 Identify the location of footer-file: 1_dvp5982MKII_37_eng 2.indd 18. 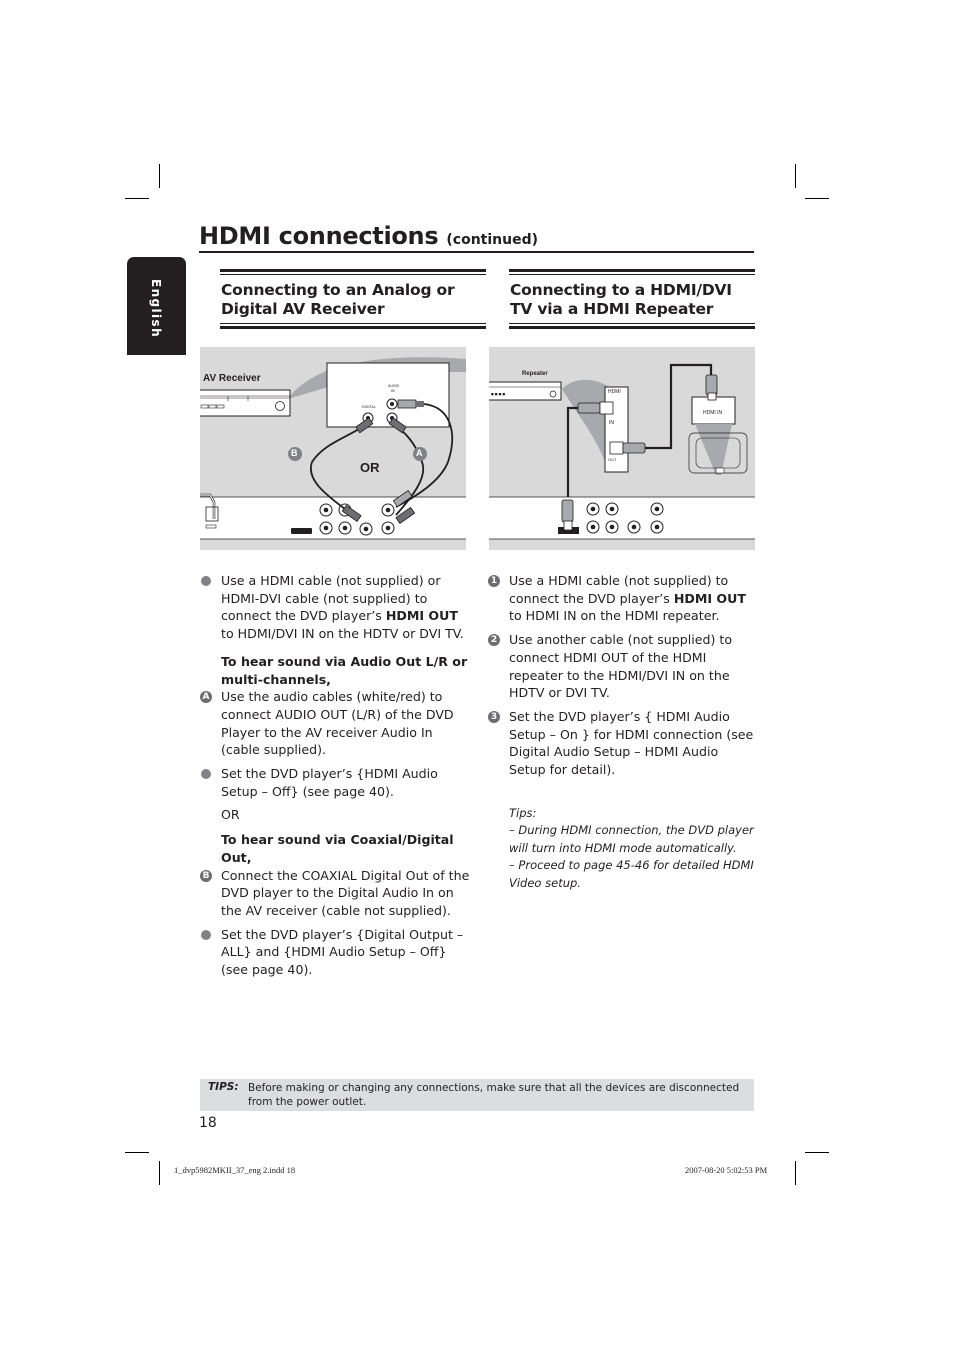
(235, 1170).